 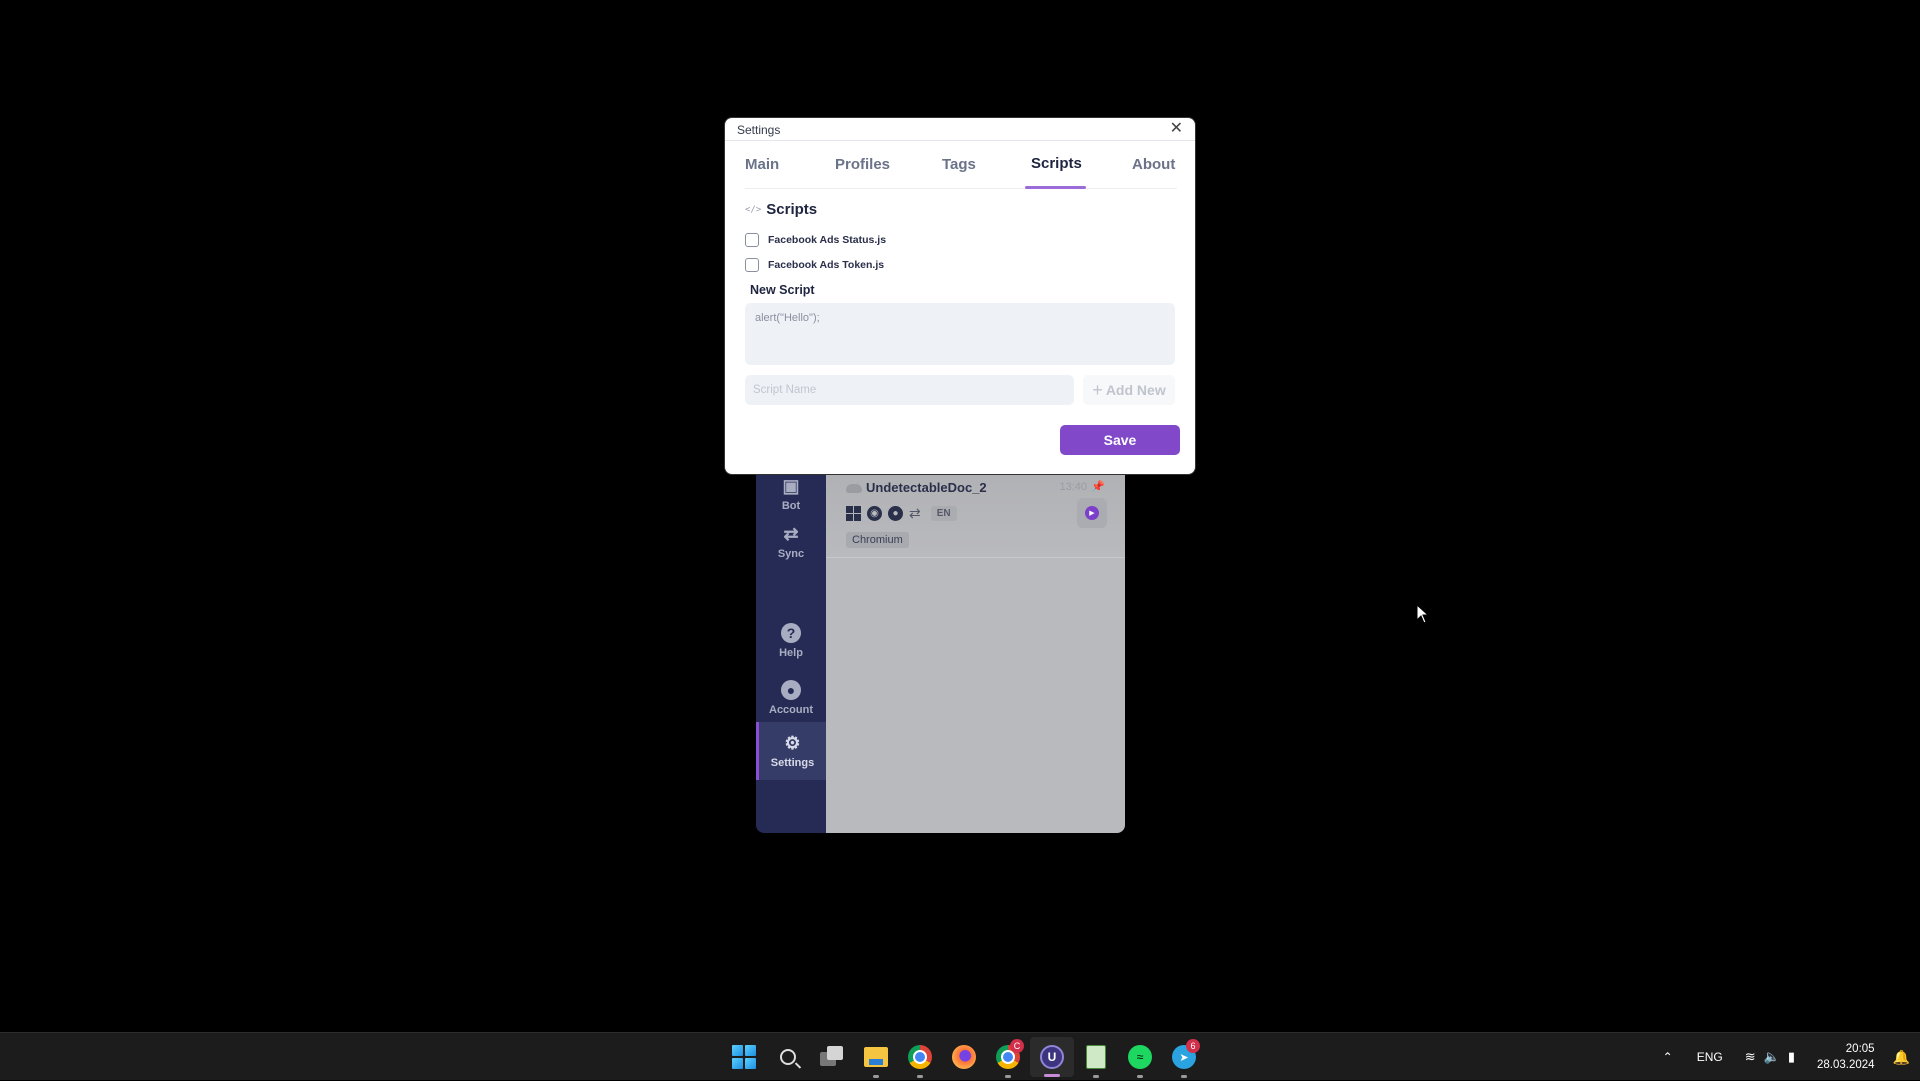 I want to click on folder-icon, so click(x=876, y=1057).